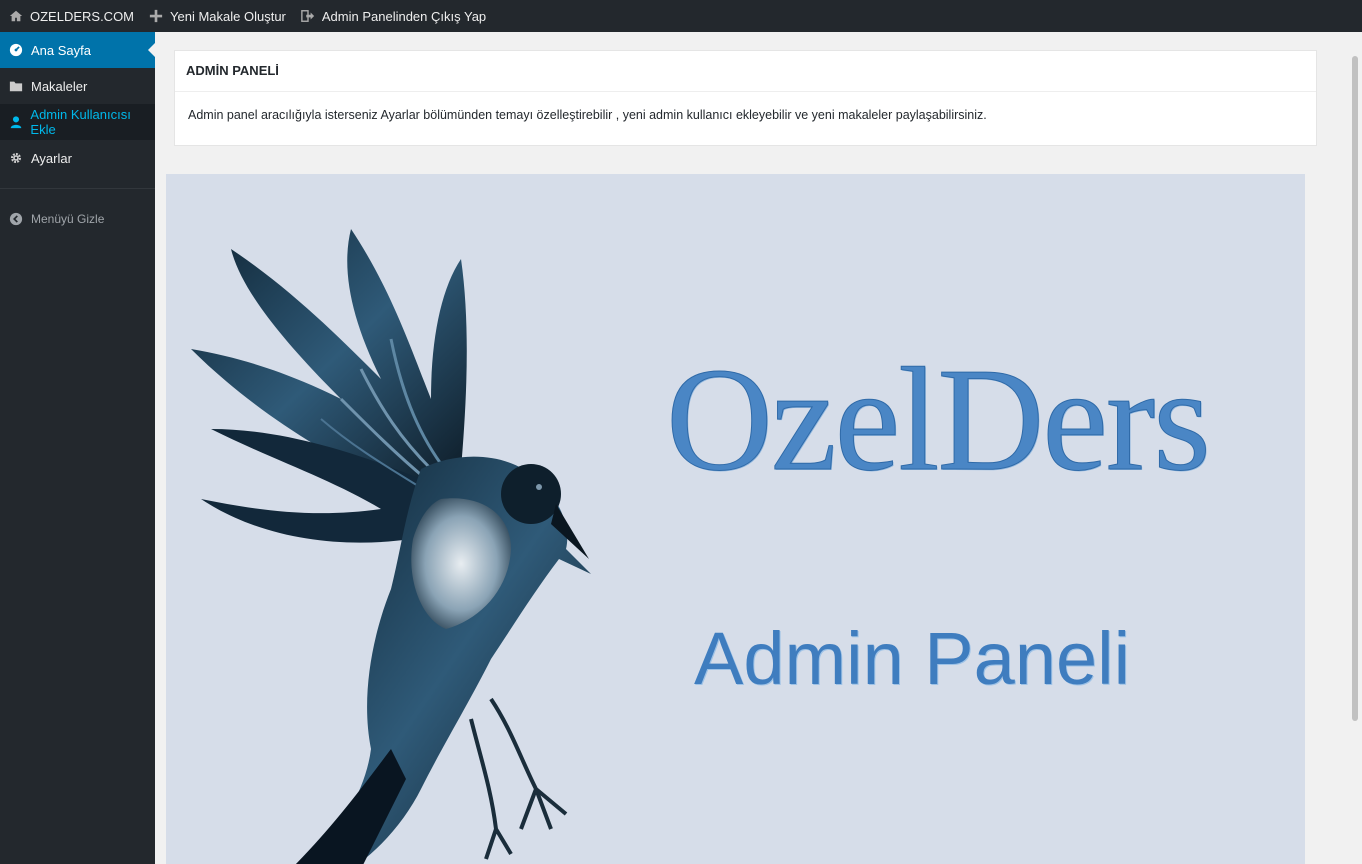  I want to click on sidebar-item-ana-sayfa: Ana Sayfa, so click(78, 50).